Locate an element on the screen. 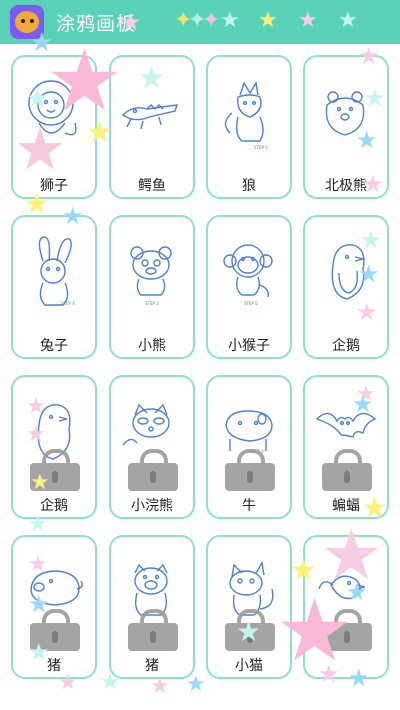  card-pig-2: 猪 is located at coordinates (152, 607).